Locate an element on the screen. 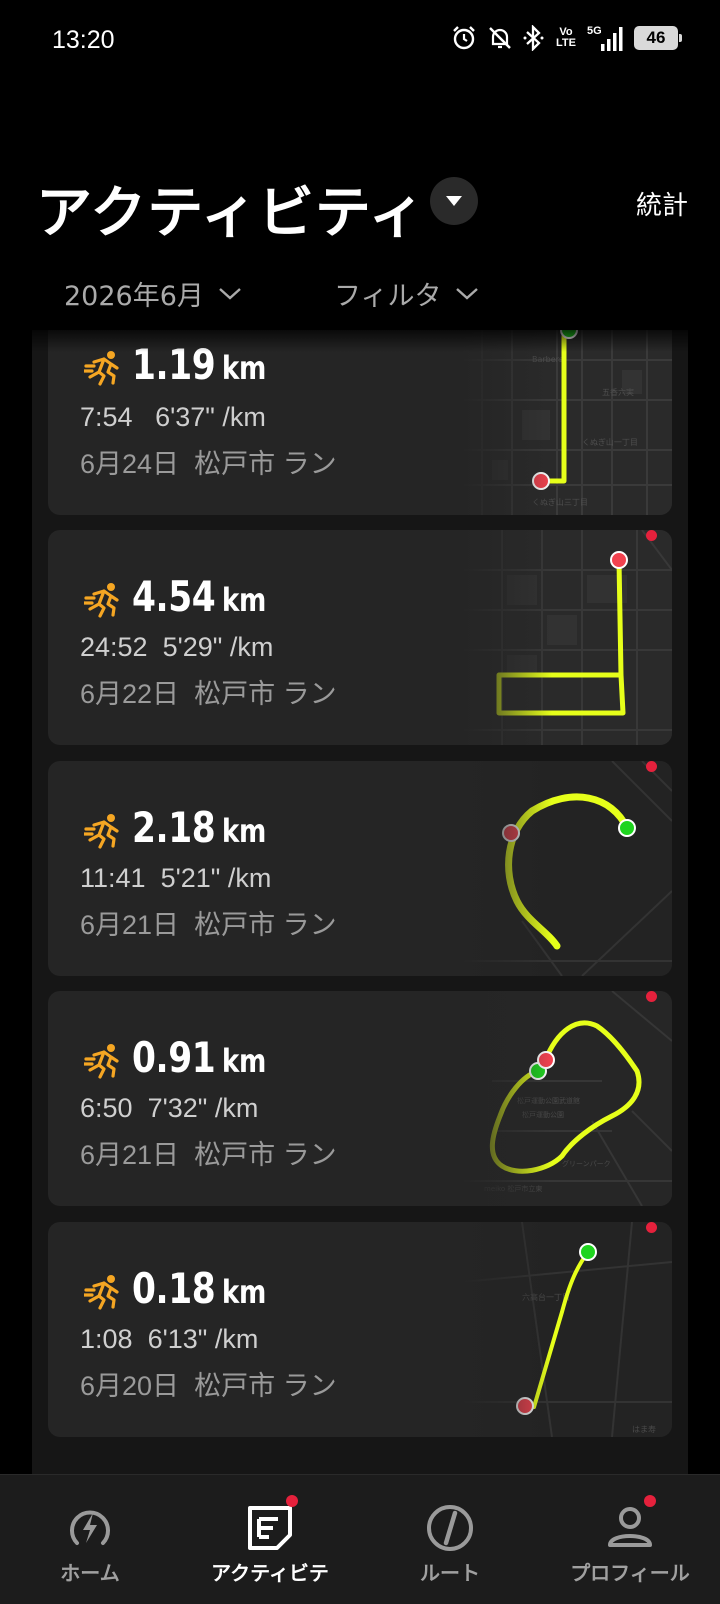  bluetooth-icon is located at coordinates (533, 38).